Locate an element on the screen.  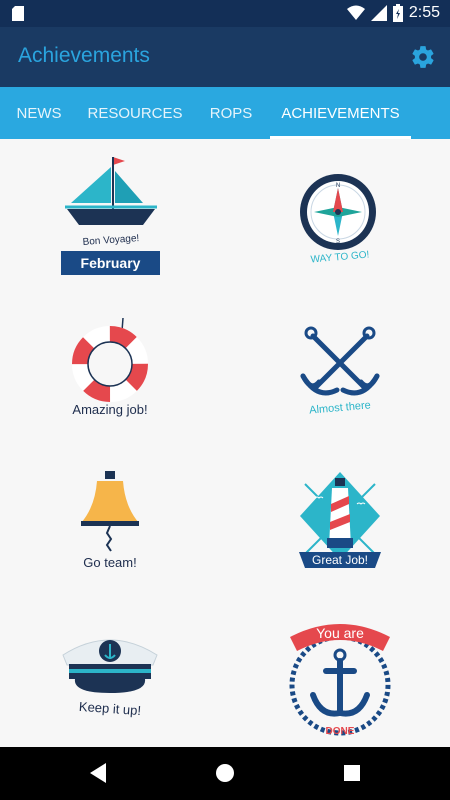
home-icon is located at coordinates (225, 773).